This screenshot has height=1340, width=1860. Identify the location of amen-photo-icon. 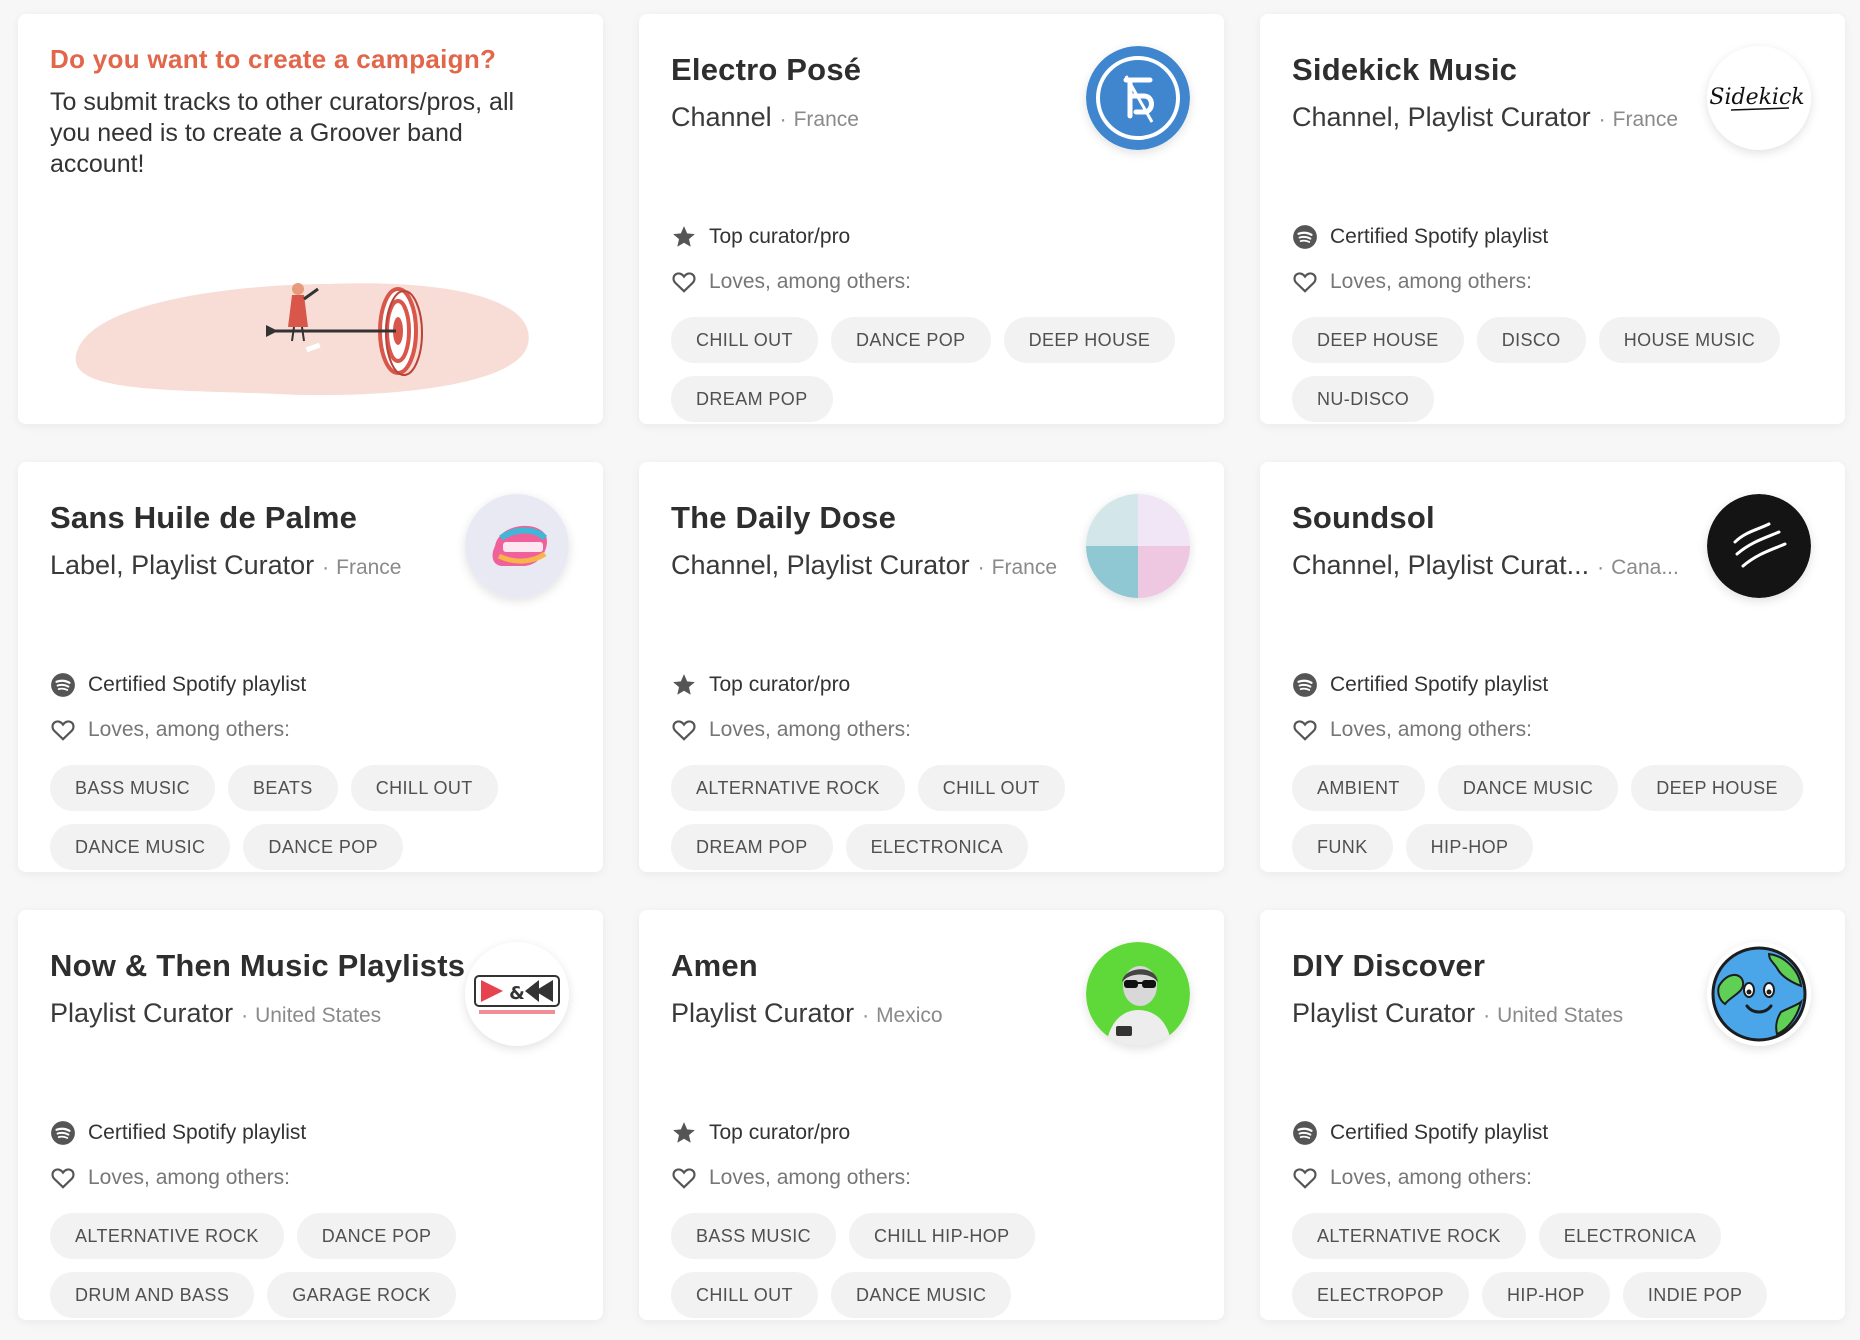
(1138, 994).